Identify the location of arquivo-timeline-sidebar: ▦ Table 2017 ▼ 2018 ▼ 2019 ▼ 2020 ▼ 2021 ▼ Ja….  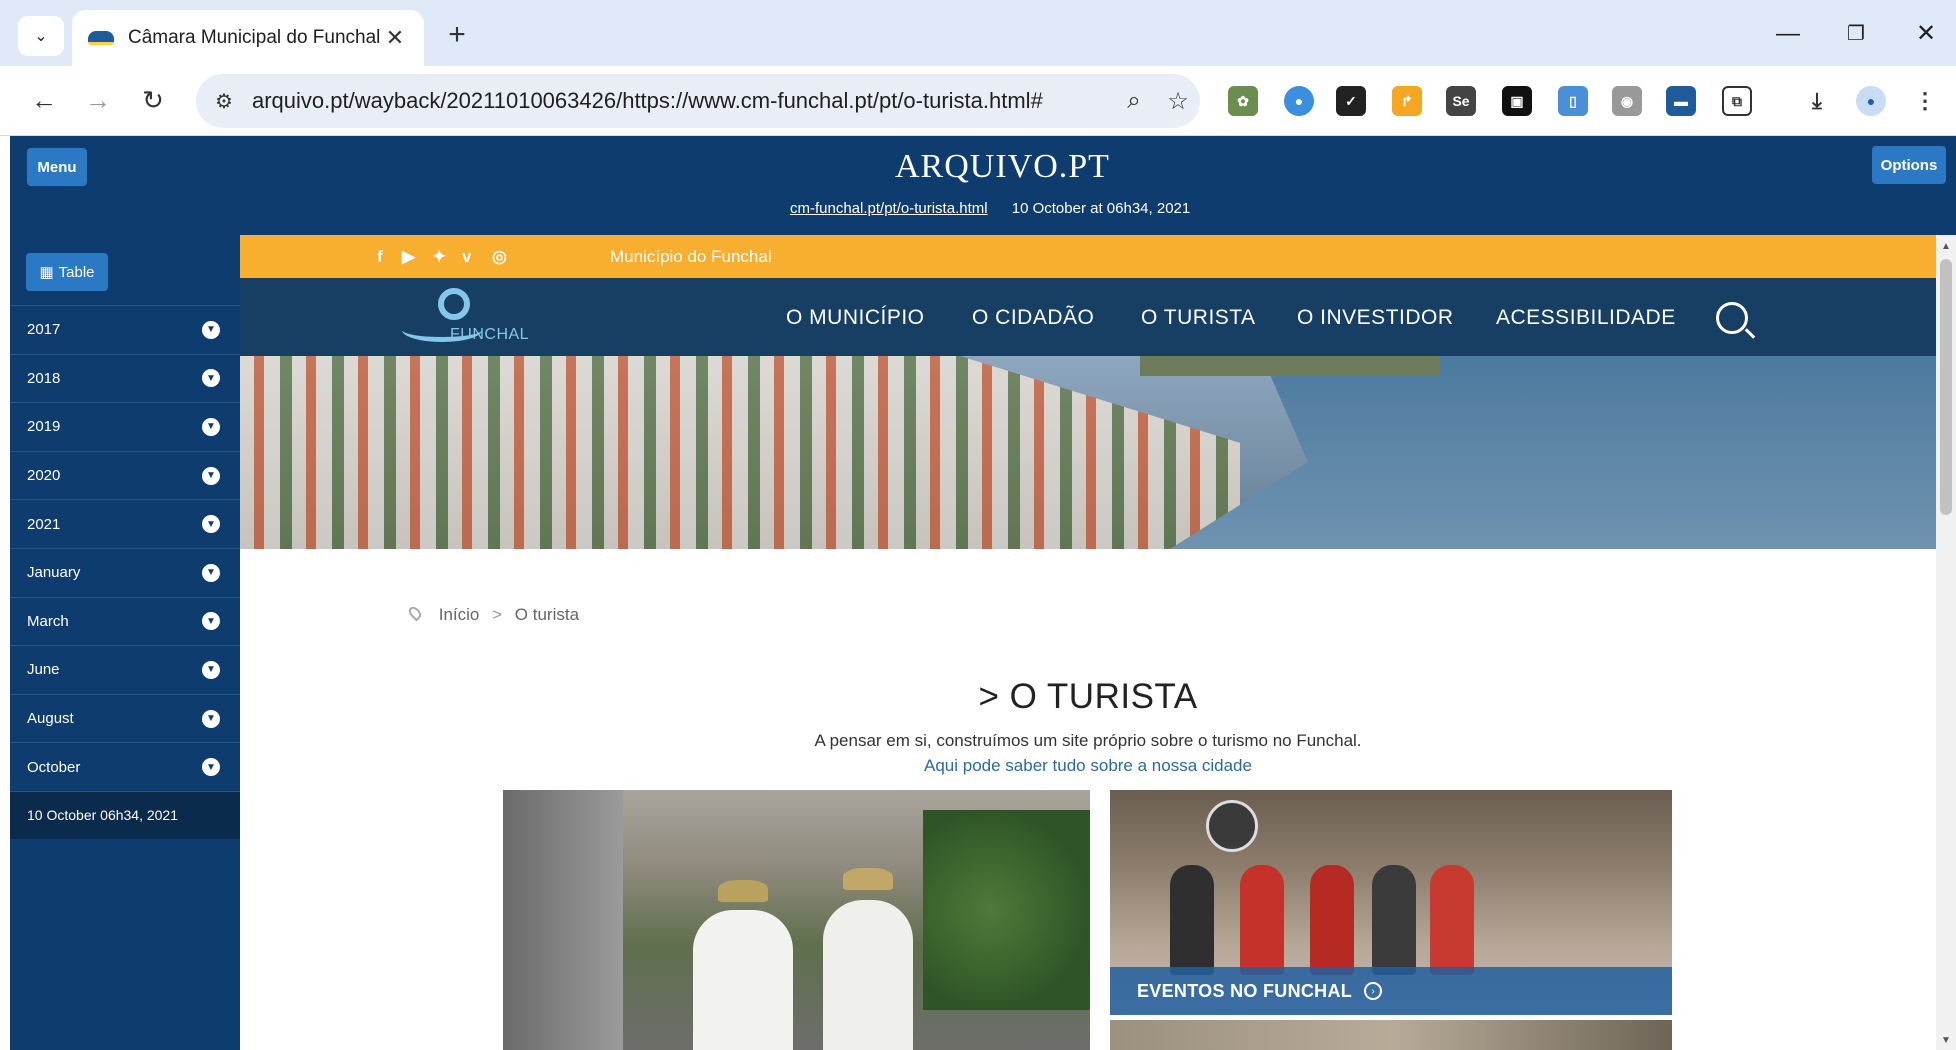
(125, 642).